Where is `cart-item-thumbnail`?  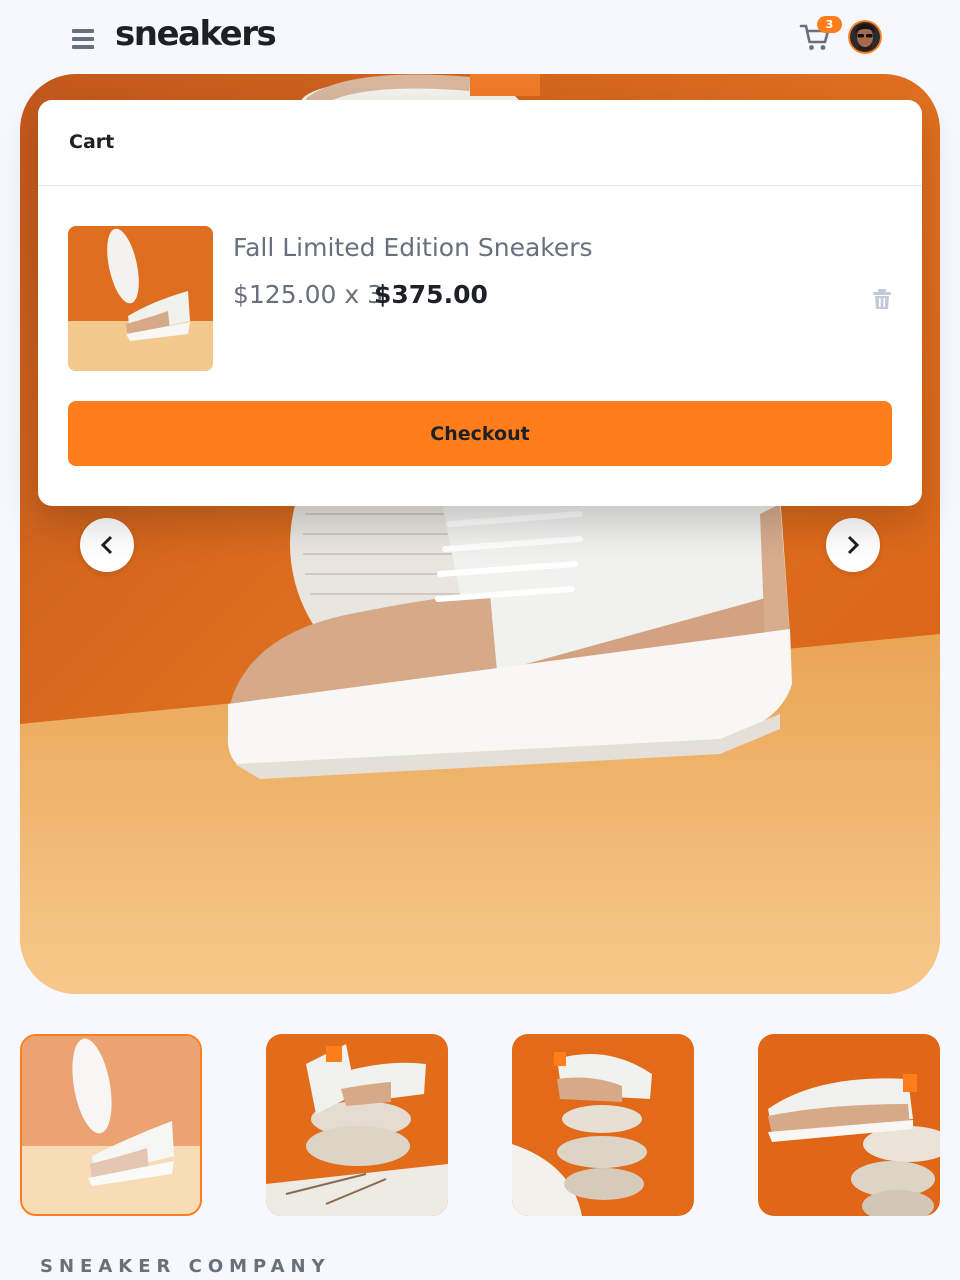 cart-item-thumbnail is located at coordinates (140, 298).